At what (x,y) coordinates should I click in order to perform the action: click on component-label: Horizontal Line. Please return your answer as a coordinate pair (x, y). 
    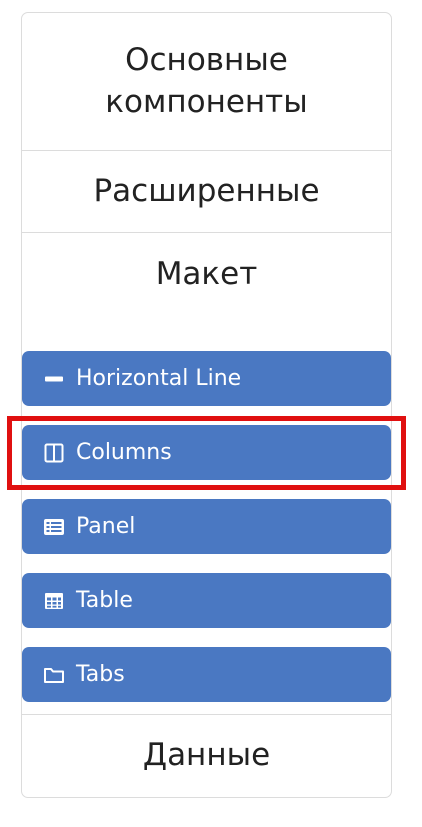
    Looking at the image, I should click on (159, 378).